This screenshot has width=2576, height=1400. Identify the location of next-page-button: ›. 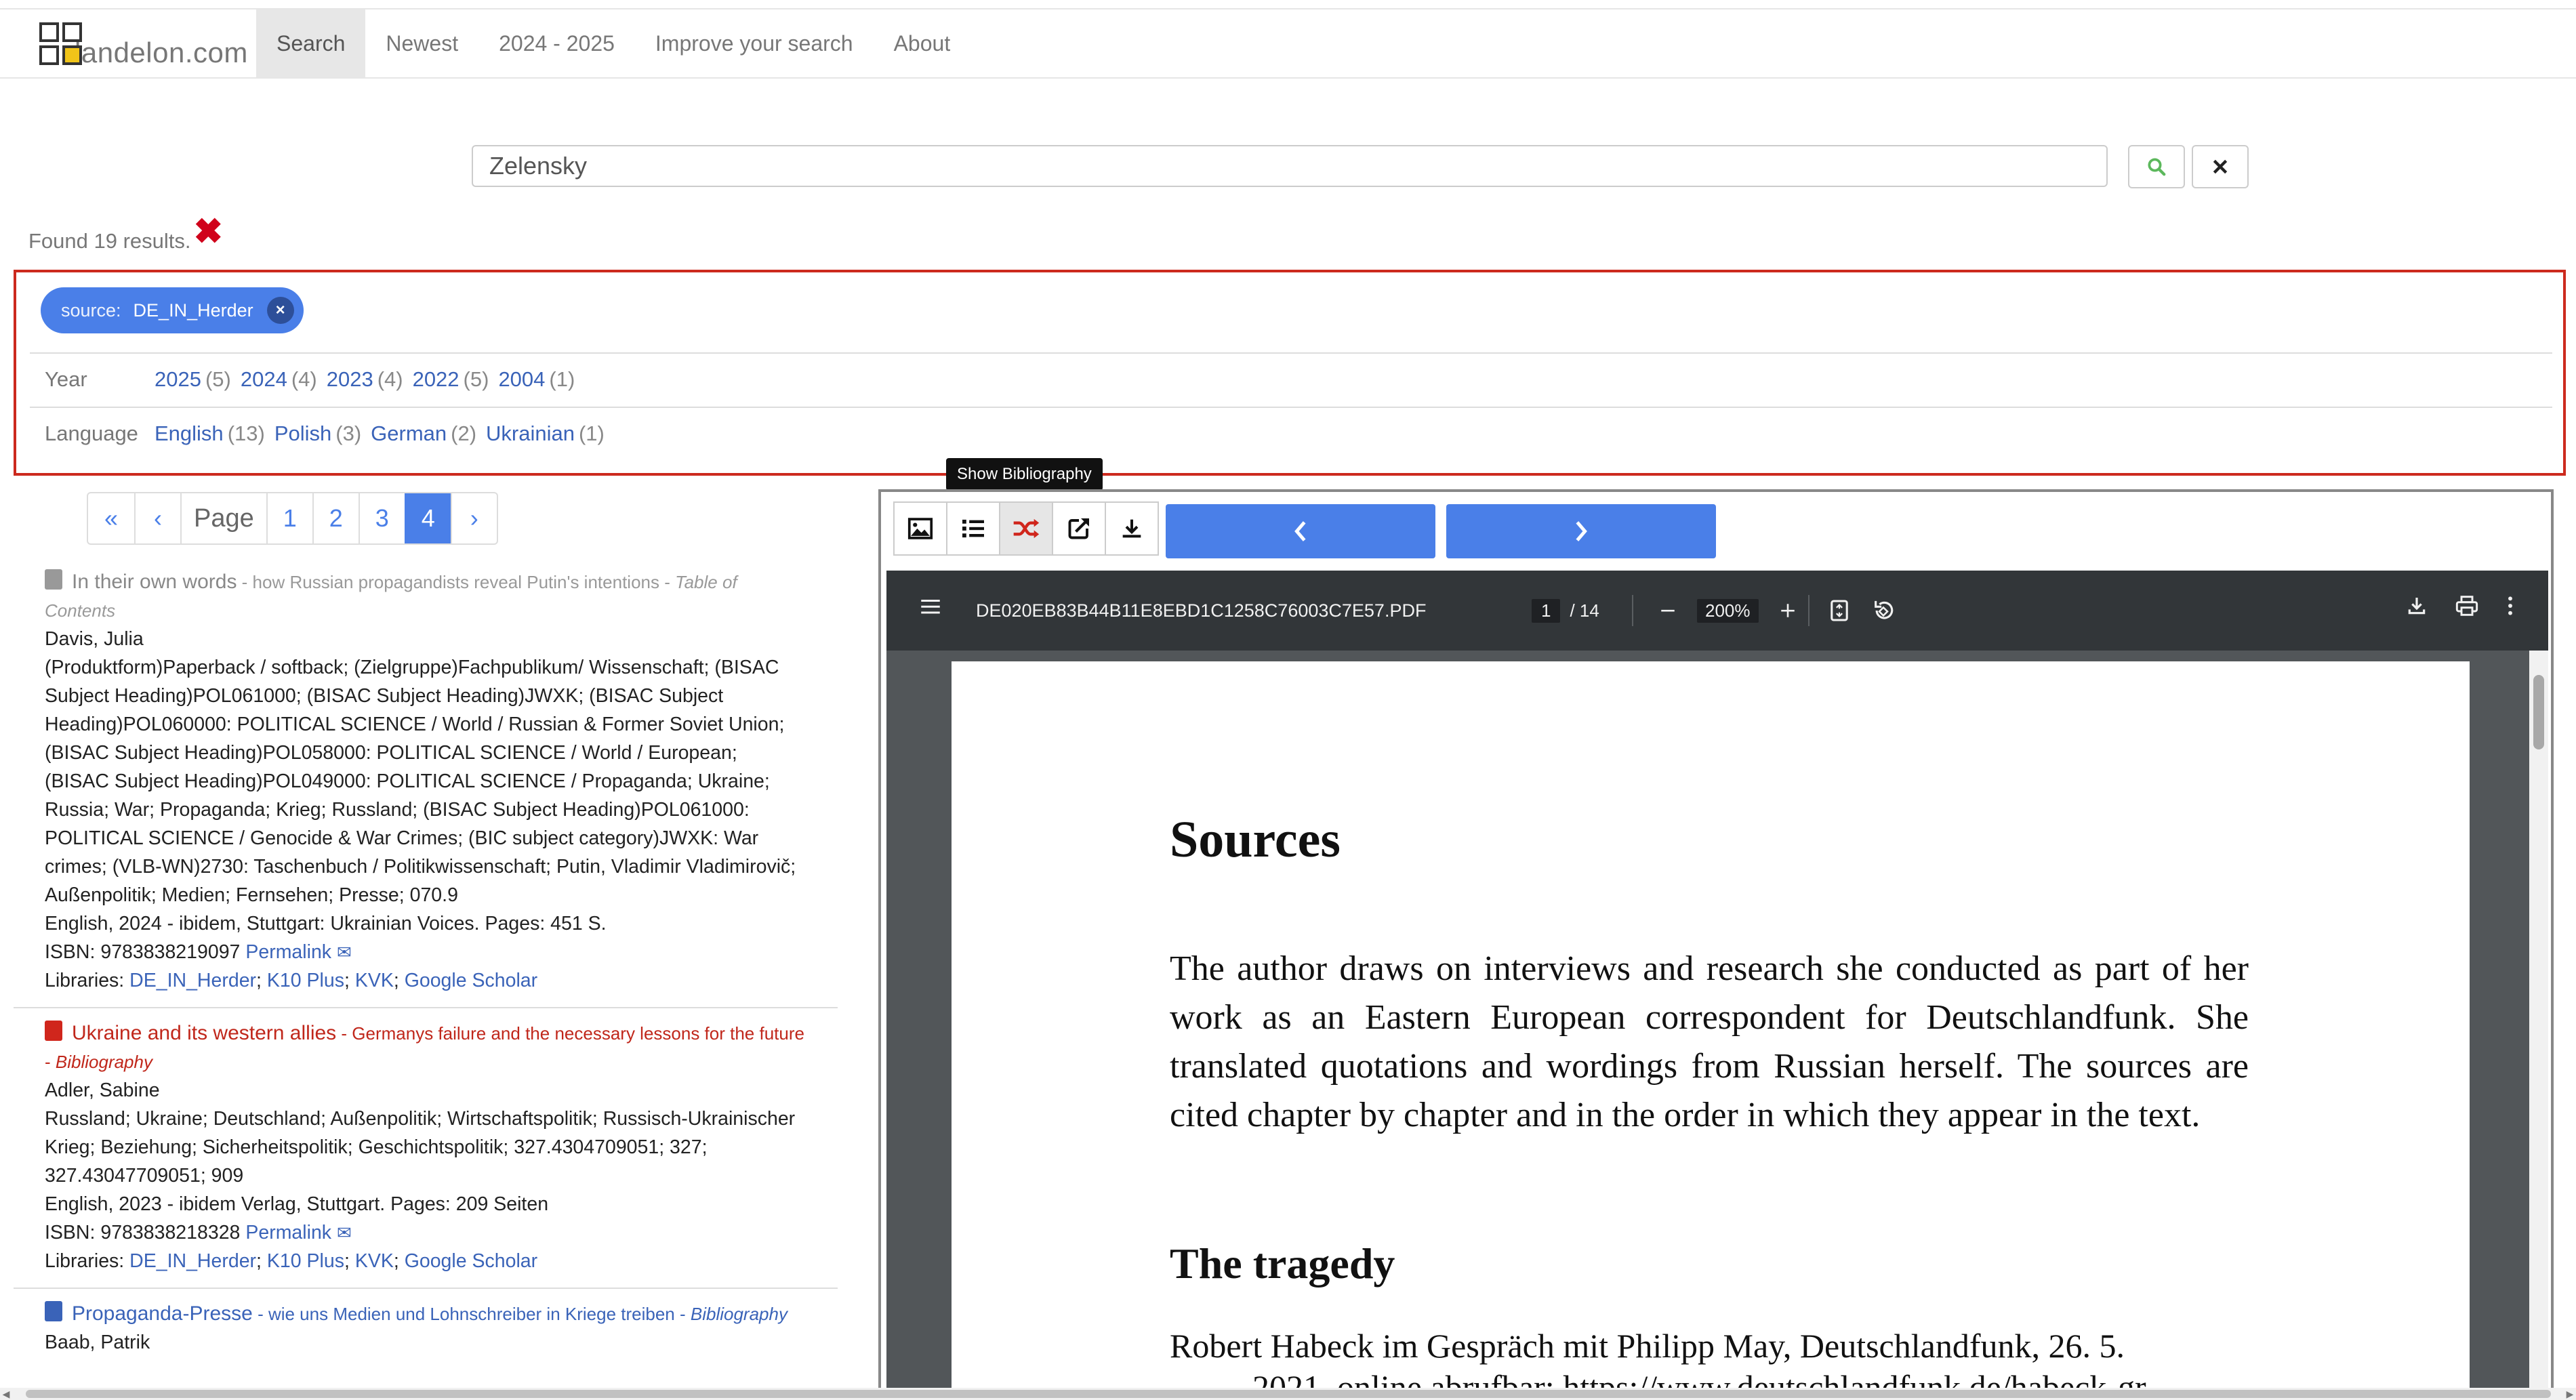
(474, 518).